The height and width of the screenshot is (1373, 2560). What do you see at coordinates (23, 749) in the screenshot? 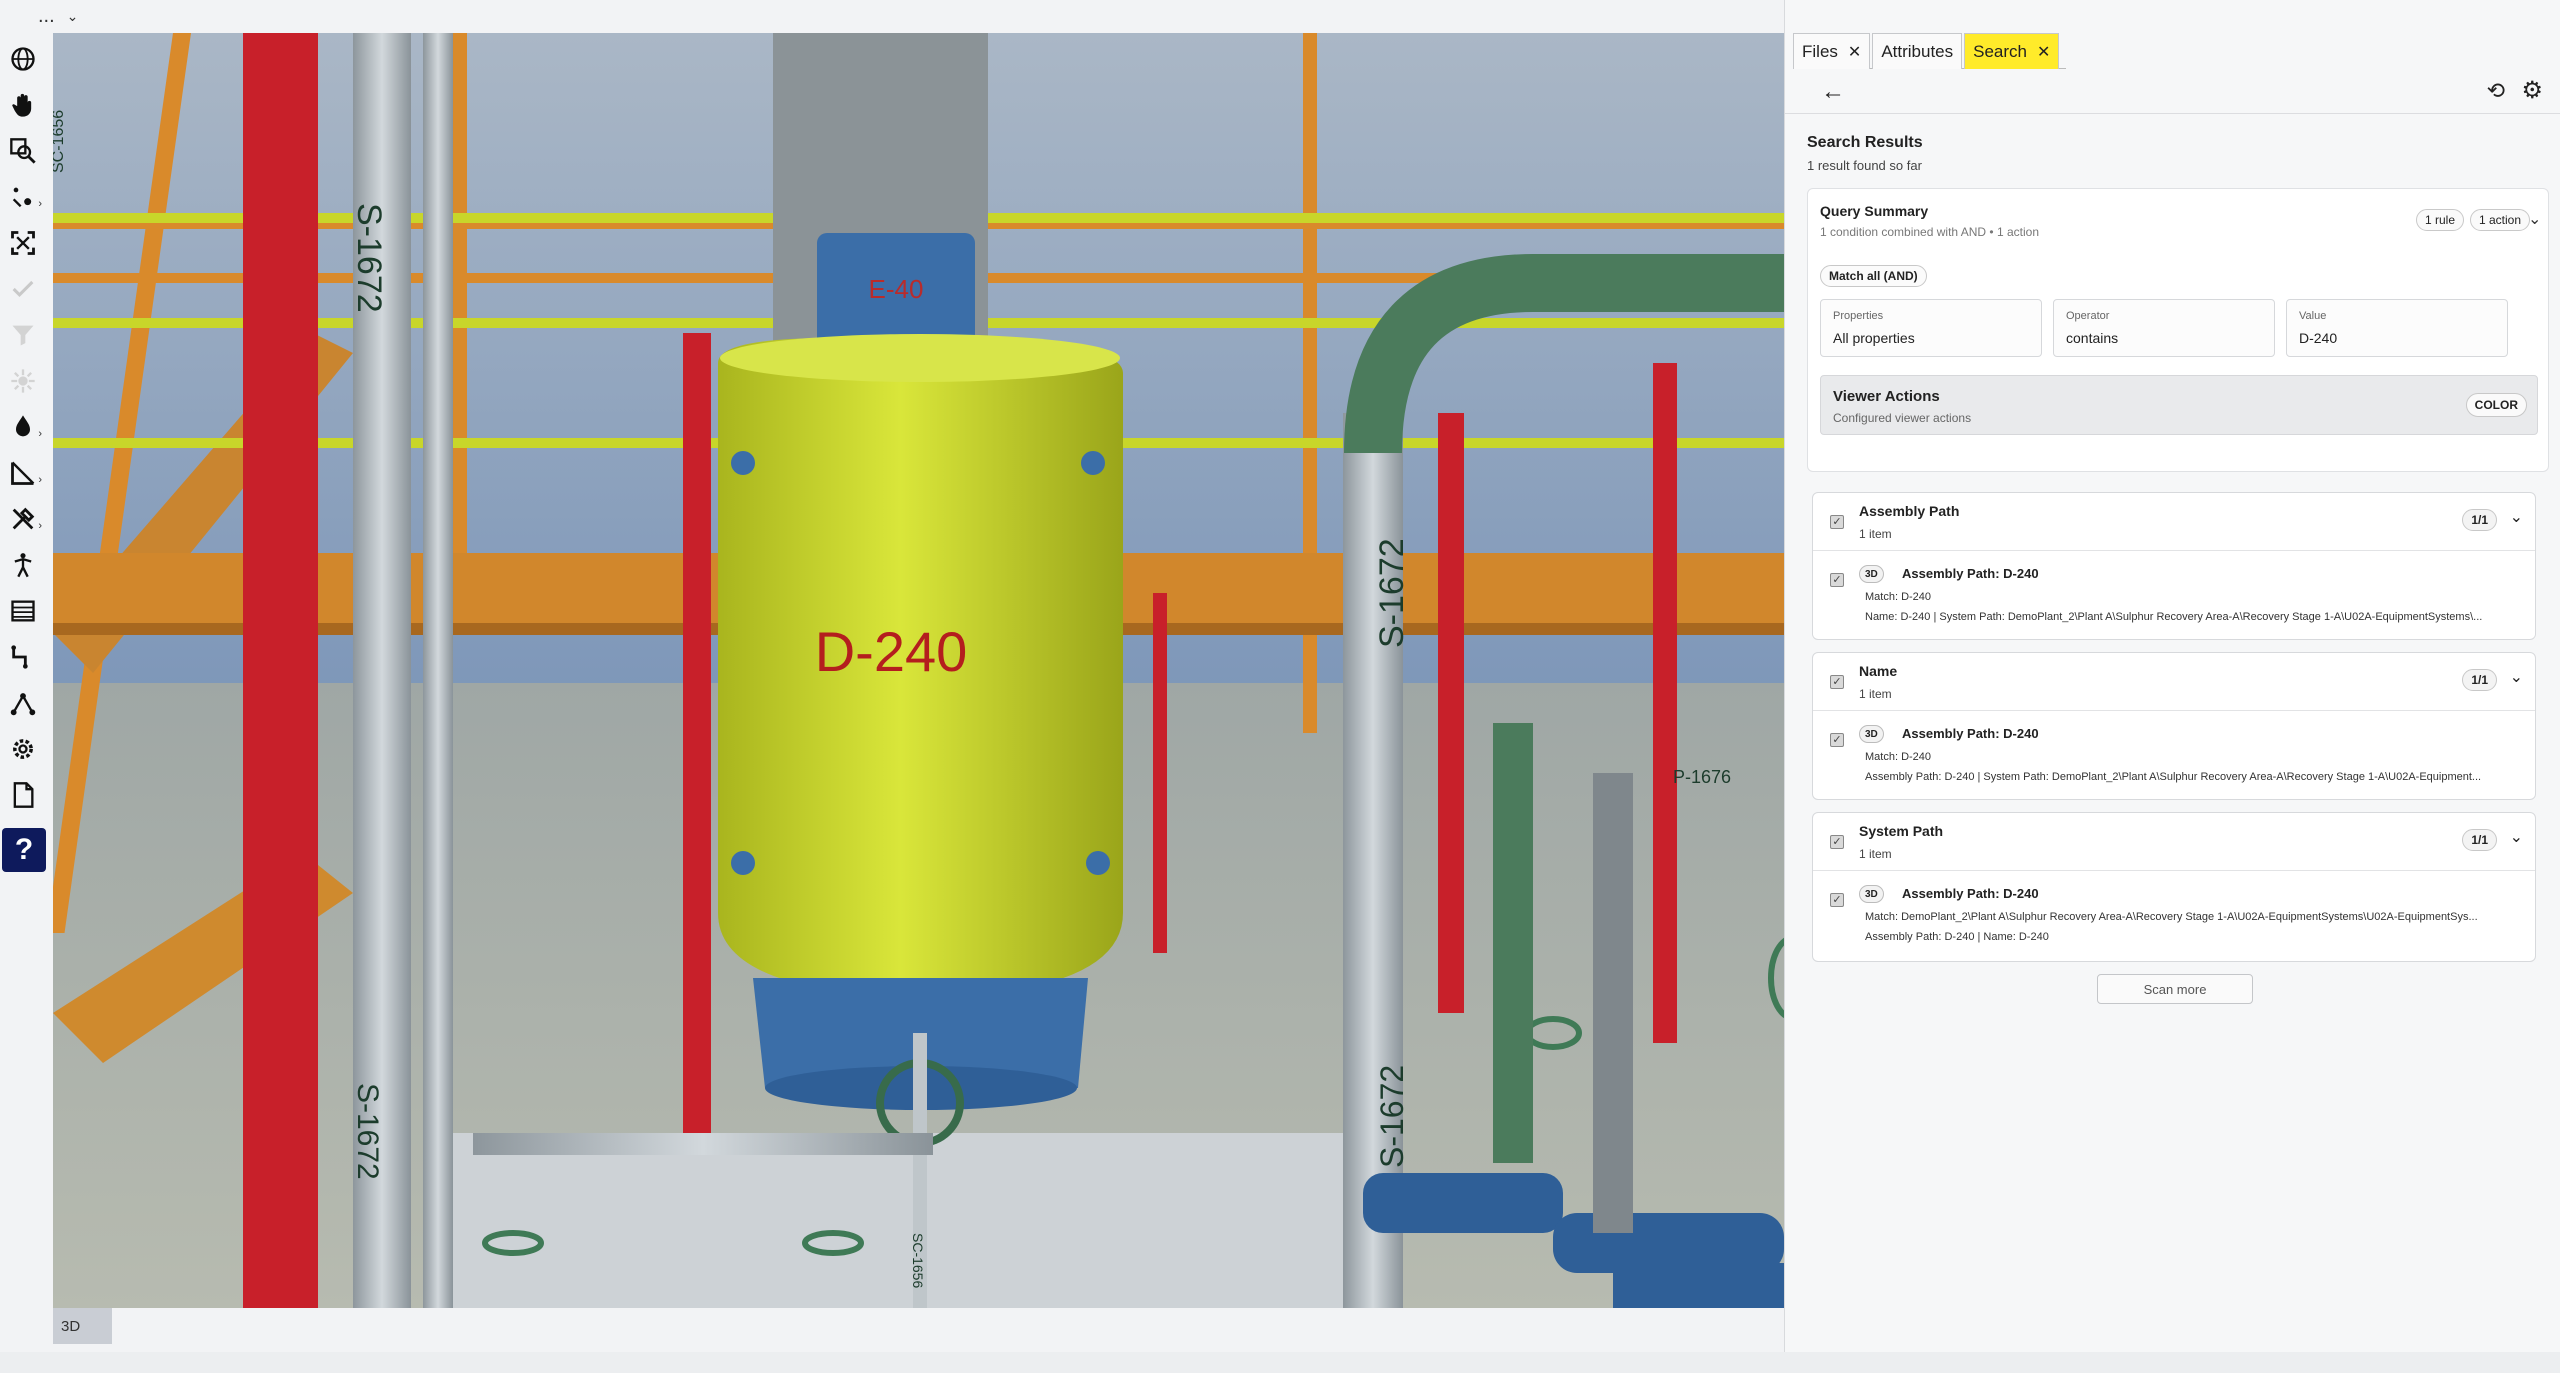
I see `settings-icon` at bounding box center [23, 749].